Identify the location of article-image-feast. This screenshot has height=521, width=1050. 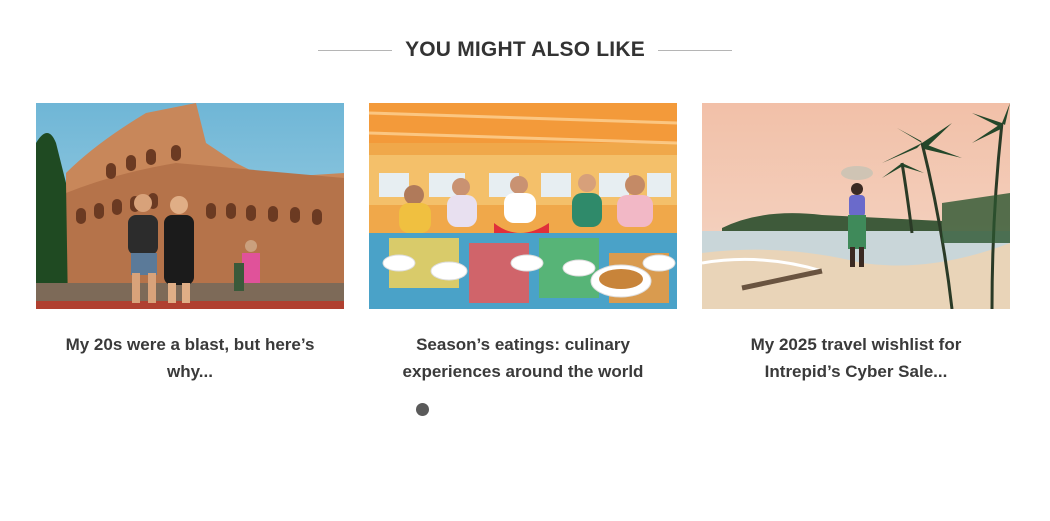
(523, 206).